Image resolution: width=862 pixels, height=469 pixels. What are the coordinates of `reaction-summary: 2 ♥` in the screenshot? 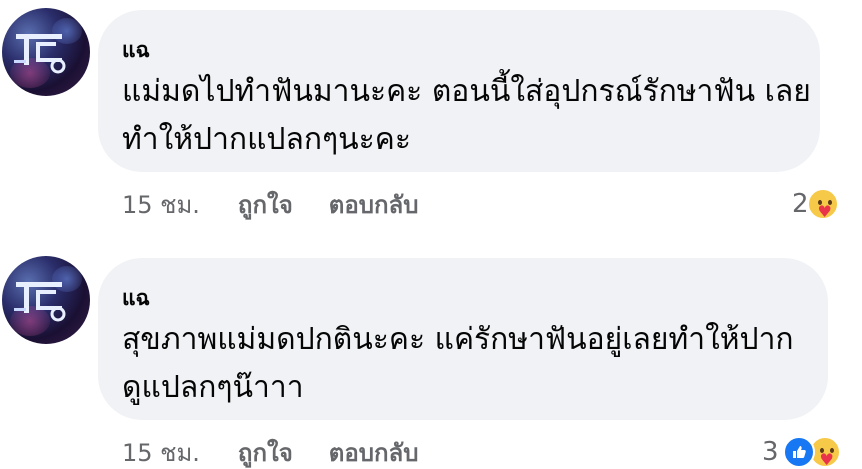 It's located at (815, 204).